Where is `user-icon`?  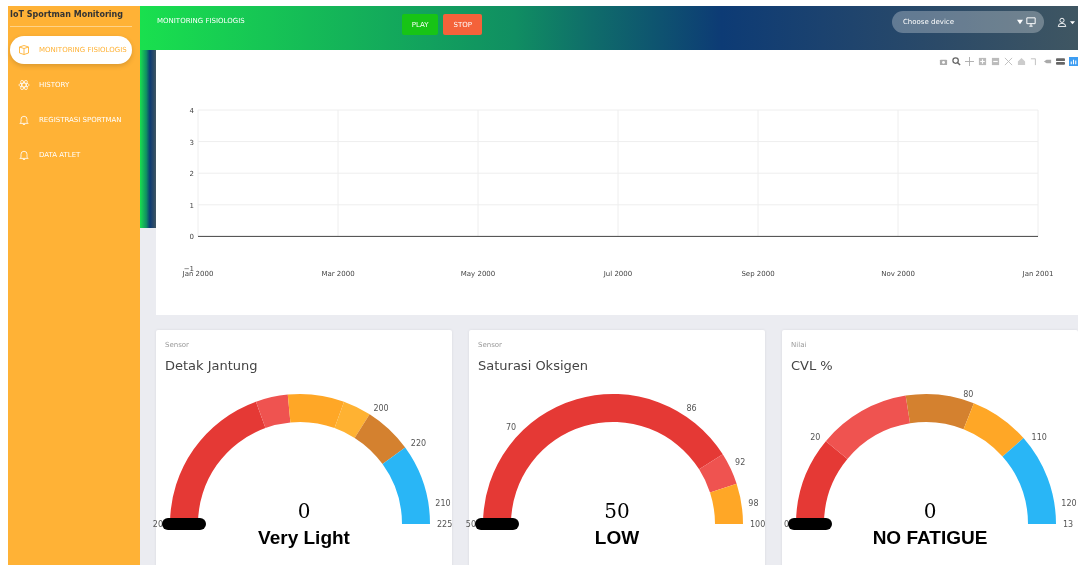 user-icon is located at coordinates (1061, 22).